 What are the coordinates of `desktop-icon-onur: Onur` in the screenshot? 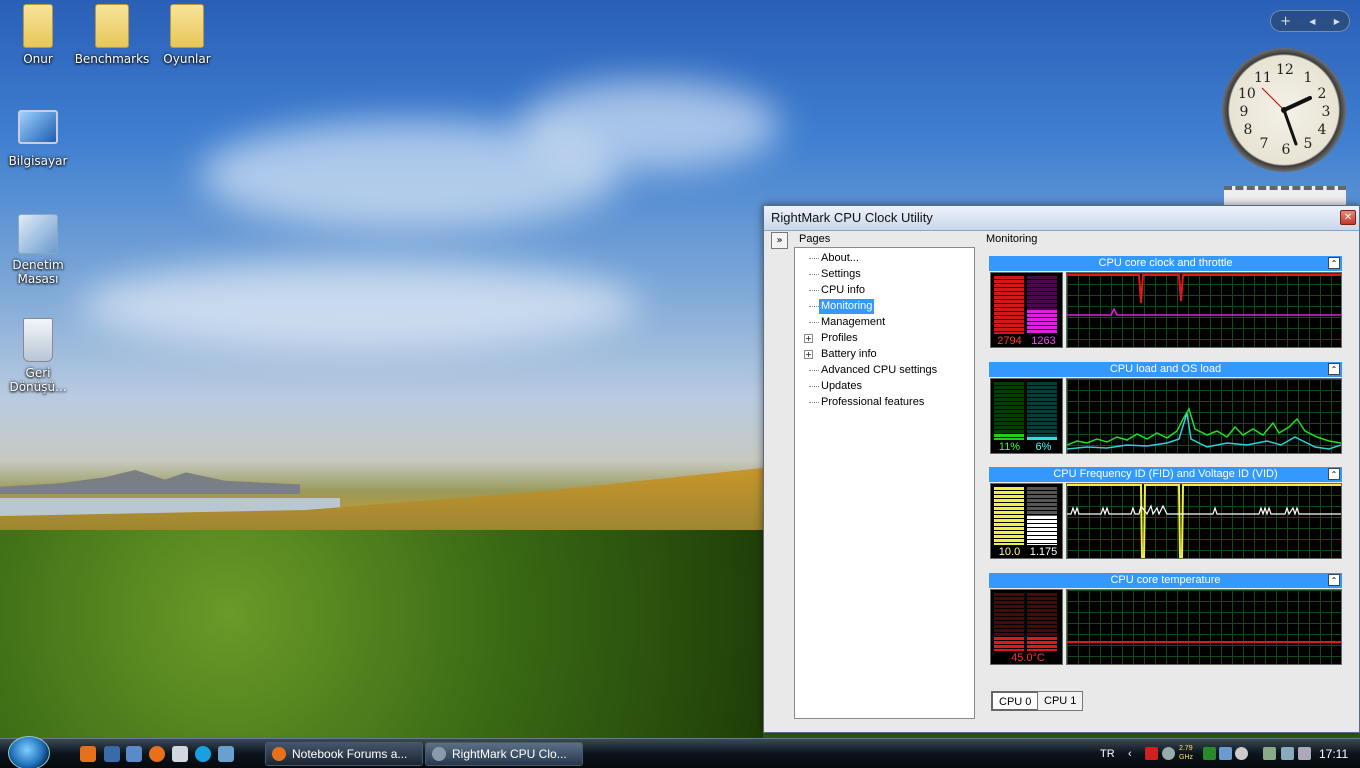 It's located at (38, 34).